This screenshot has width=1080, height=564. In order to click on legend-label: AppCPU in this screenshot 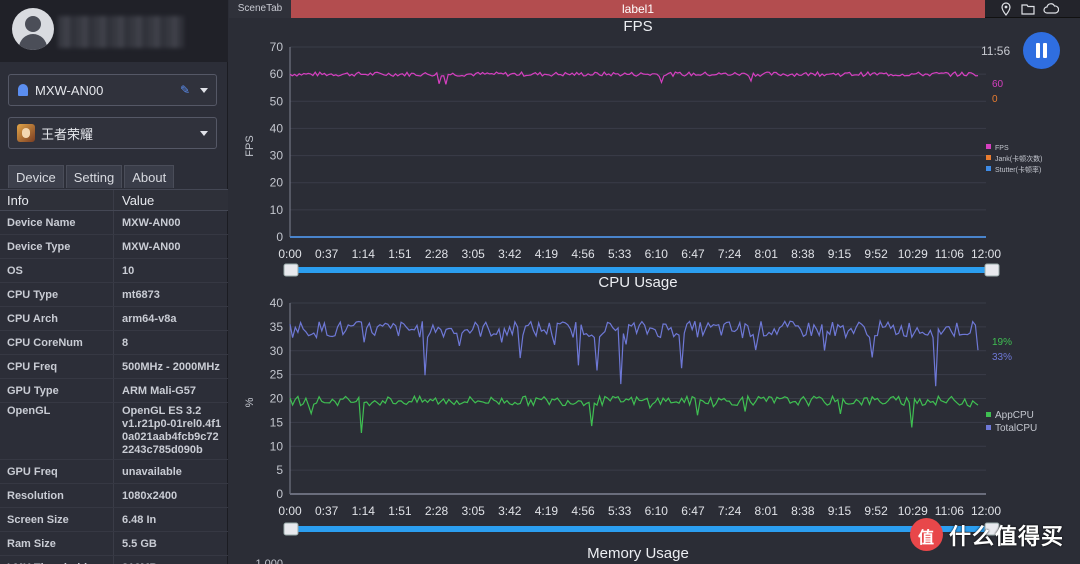, I will do `click(1014, 415)`.